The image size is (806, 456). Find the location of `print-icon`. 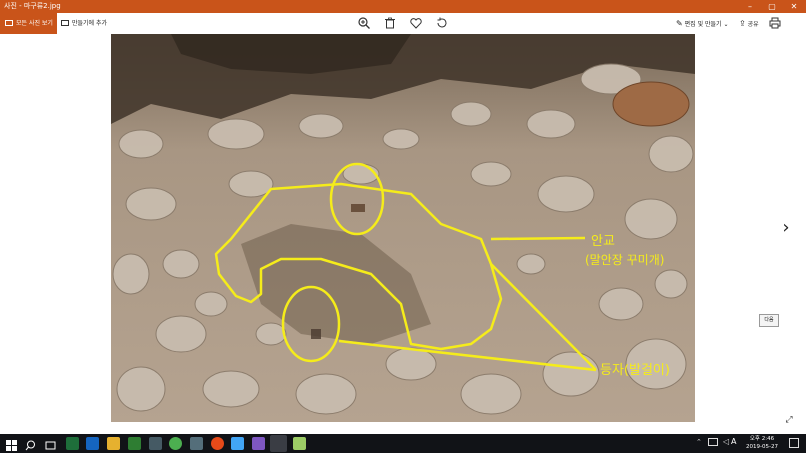

print-icon is located at coordinates (775, 23).